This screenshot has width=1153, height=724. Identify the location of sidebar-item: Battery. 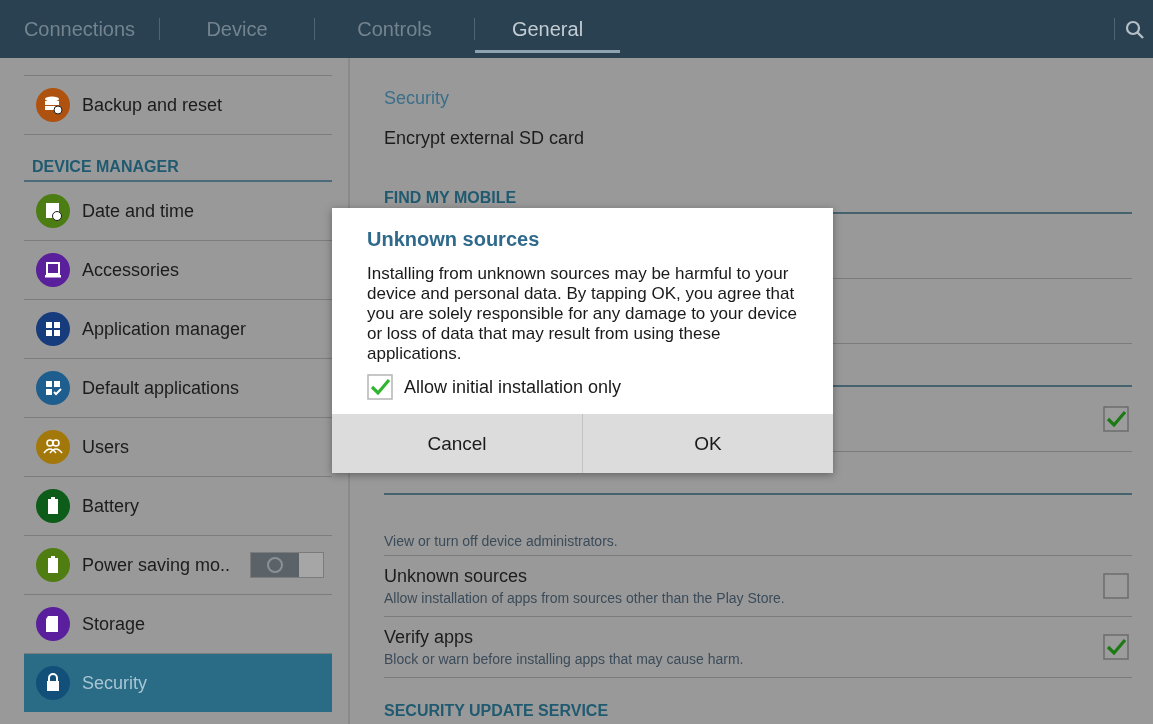
(178, 505).